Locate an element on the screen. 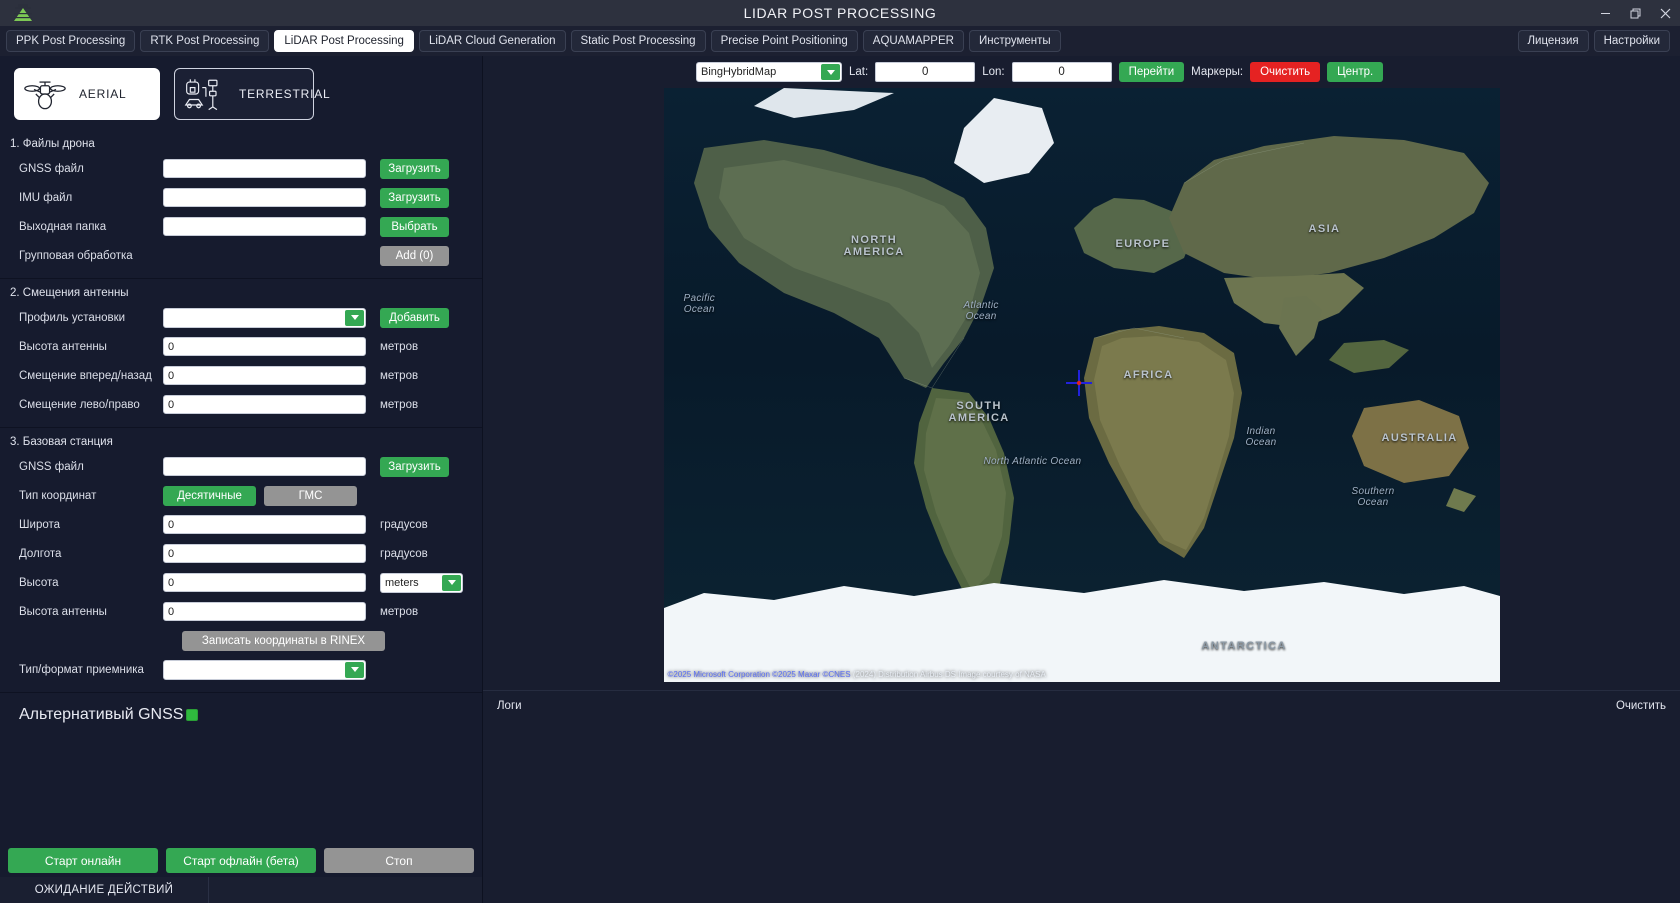 This screenshot has width=1680, height=903. button-center-map: Центр. is located at coordinates (1355, 72).